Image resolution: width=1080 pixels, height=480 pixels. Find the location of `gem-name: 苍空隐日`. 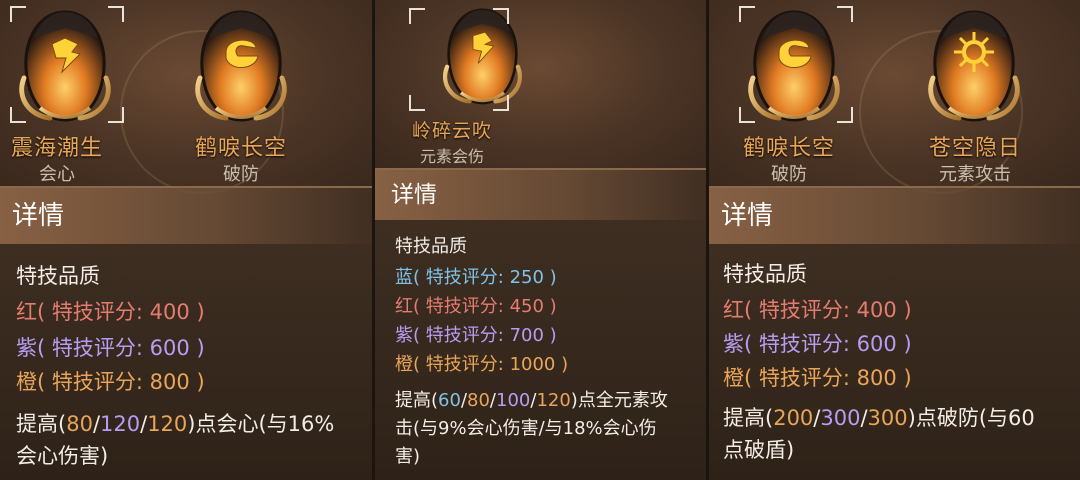

gem-name: 苍空隐日 is located at coordinates (974, 148).